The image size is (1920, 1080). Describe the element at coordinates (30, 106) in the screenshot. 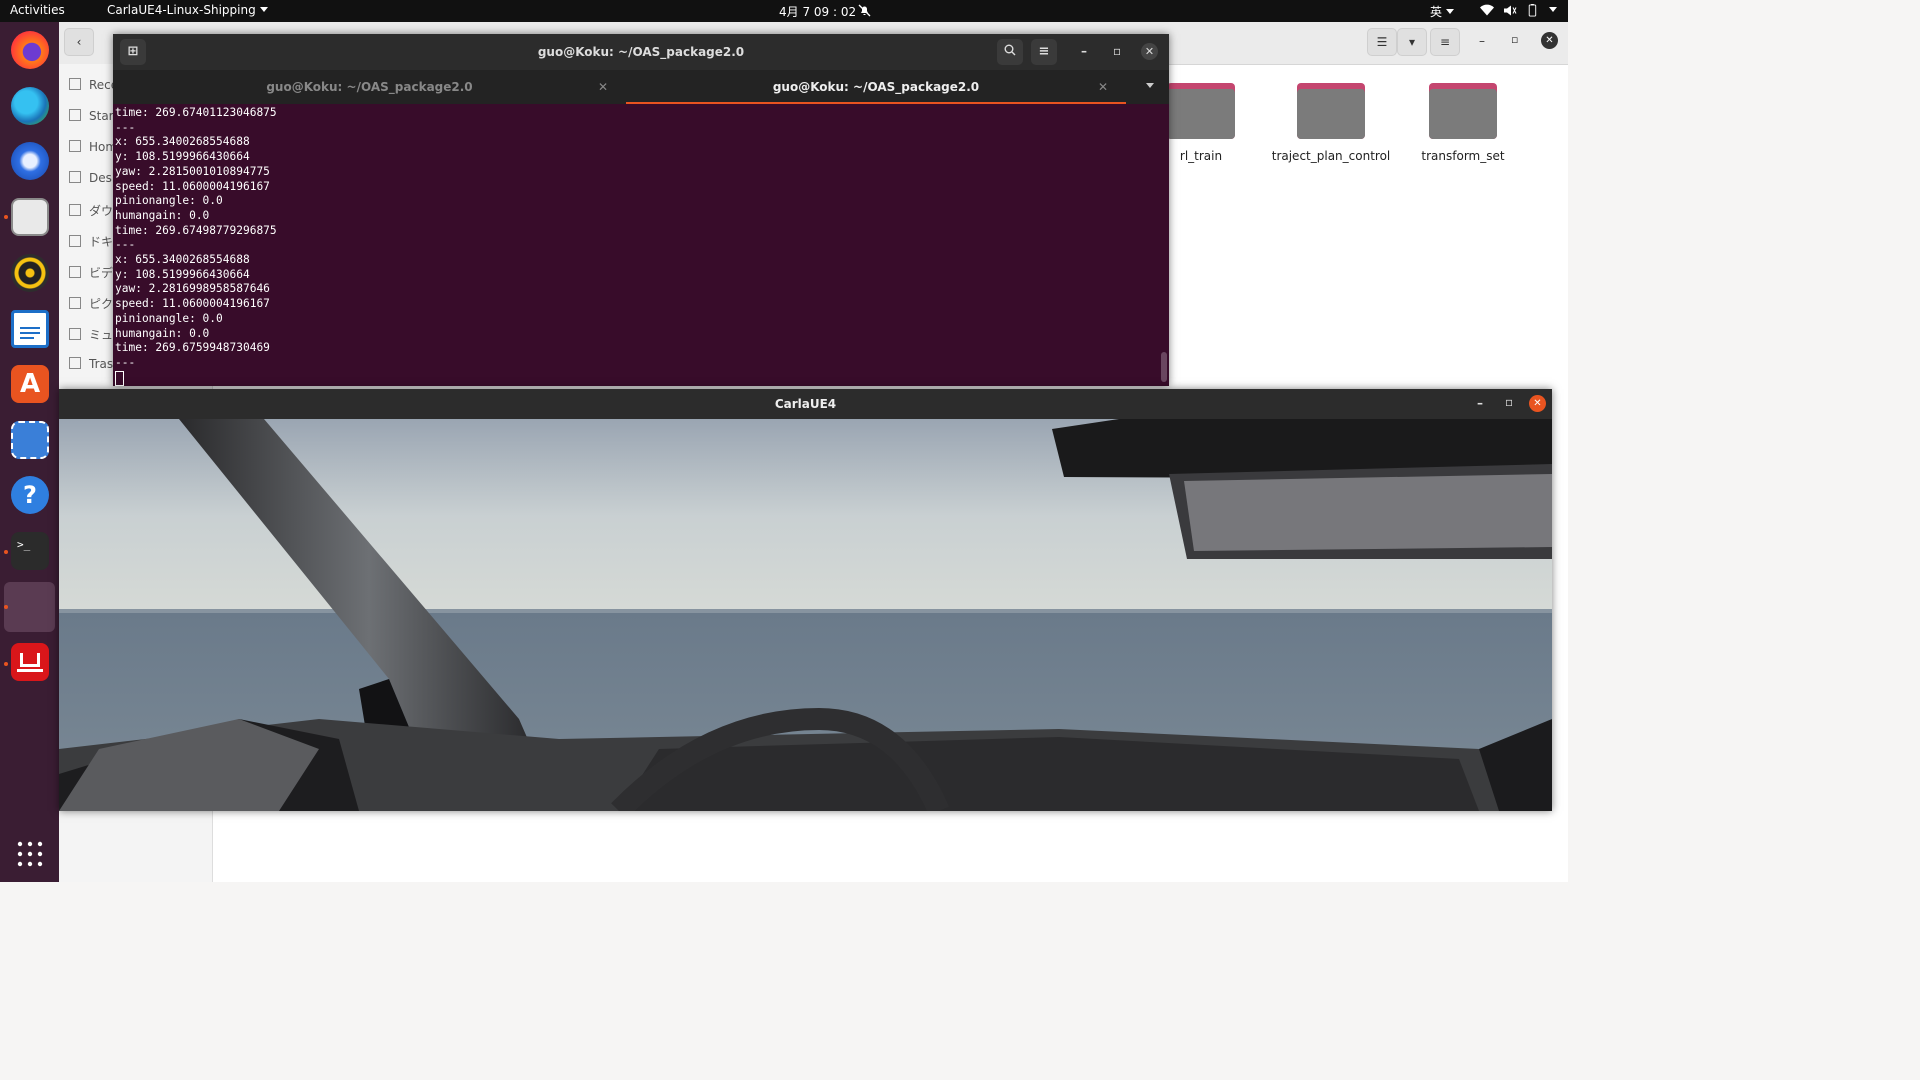

I see `edge-icon` at that location.